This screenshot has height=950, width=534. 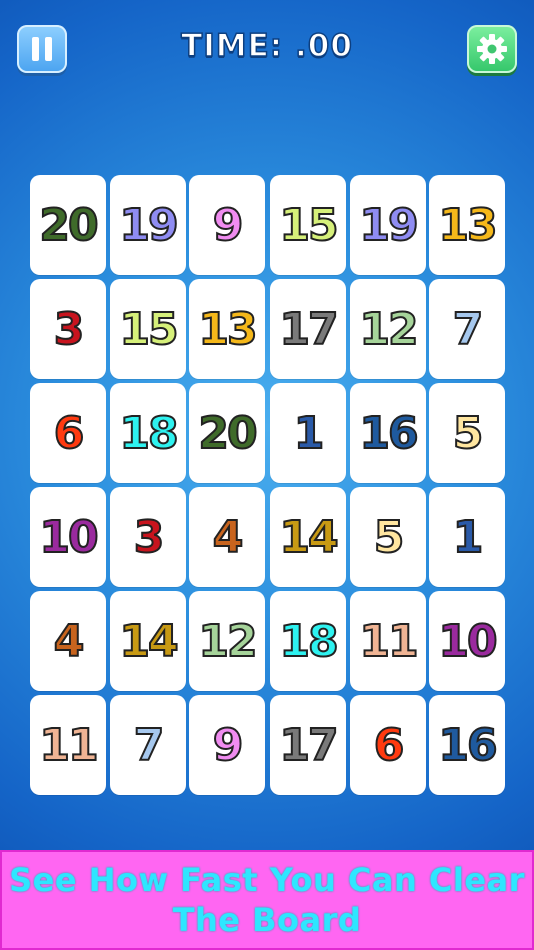 I want to click on timer-display: TIME: .00, so click(x=266, y=46).